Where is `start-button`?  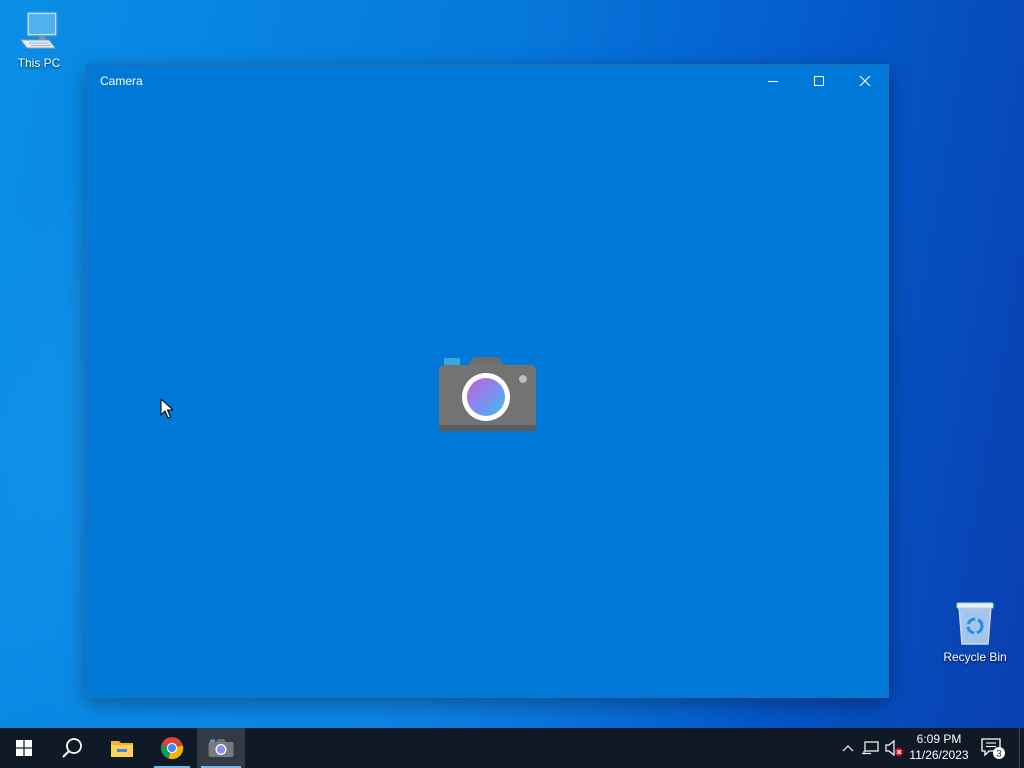 start-button is located at coordinates (24, 748).